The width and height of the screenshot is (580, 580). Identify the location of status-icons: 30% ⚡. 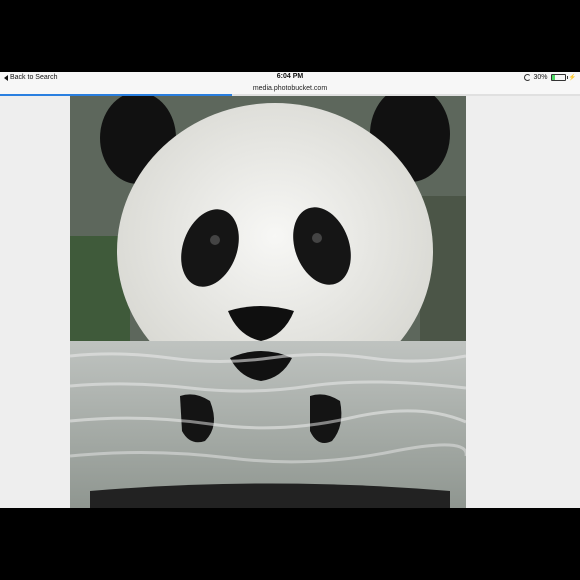
(549, 77).